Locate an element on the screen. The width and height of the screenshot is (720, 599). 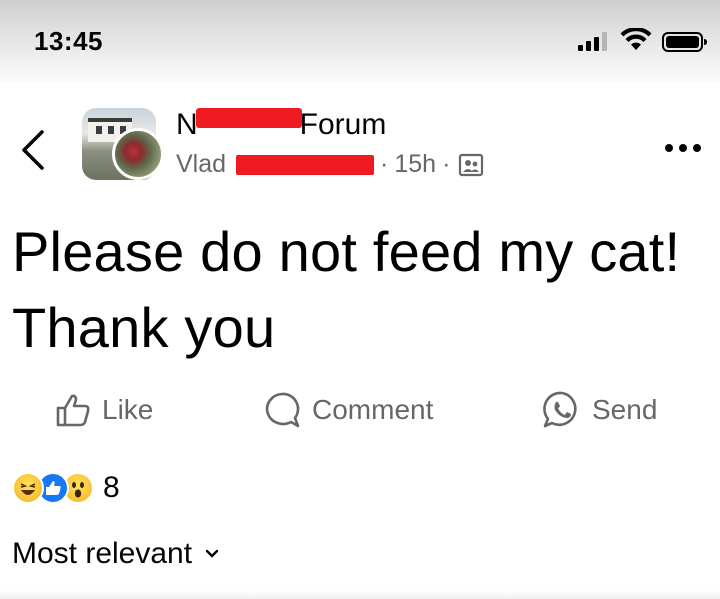
comment-bubble-icon is located at coordinates (282, 410).